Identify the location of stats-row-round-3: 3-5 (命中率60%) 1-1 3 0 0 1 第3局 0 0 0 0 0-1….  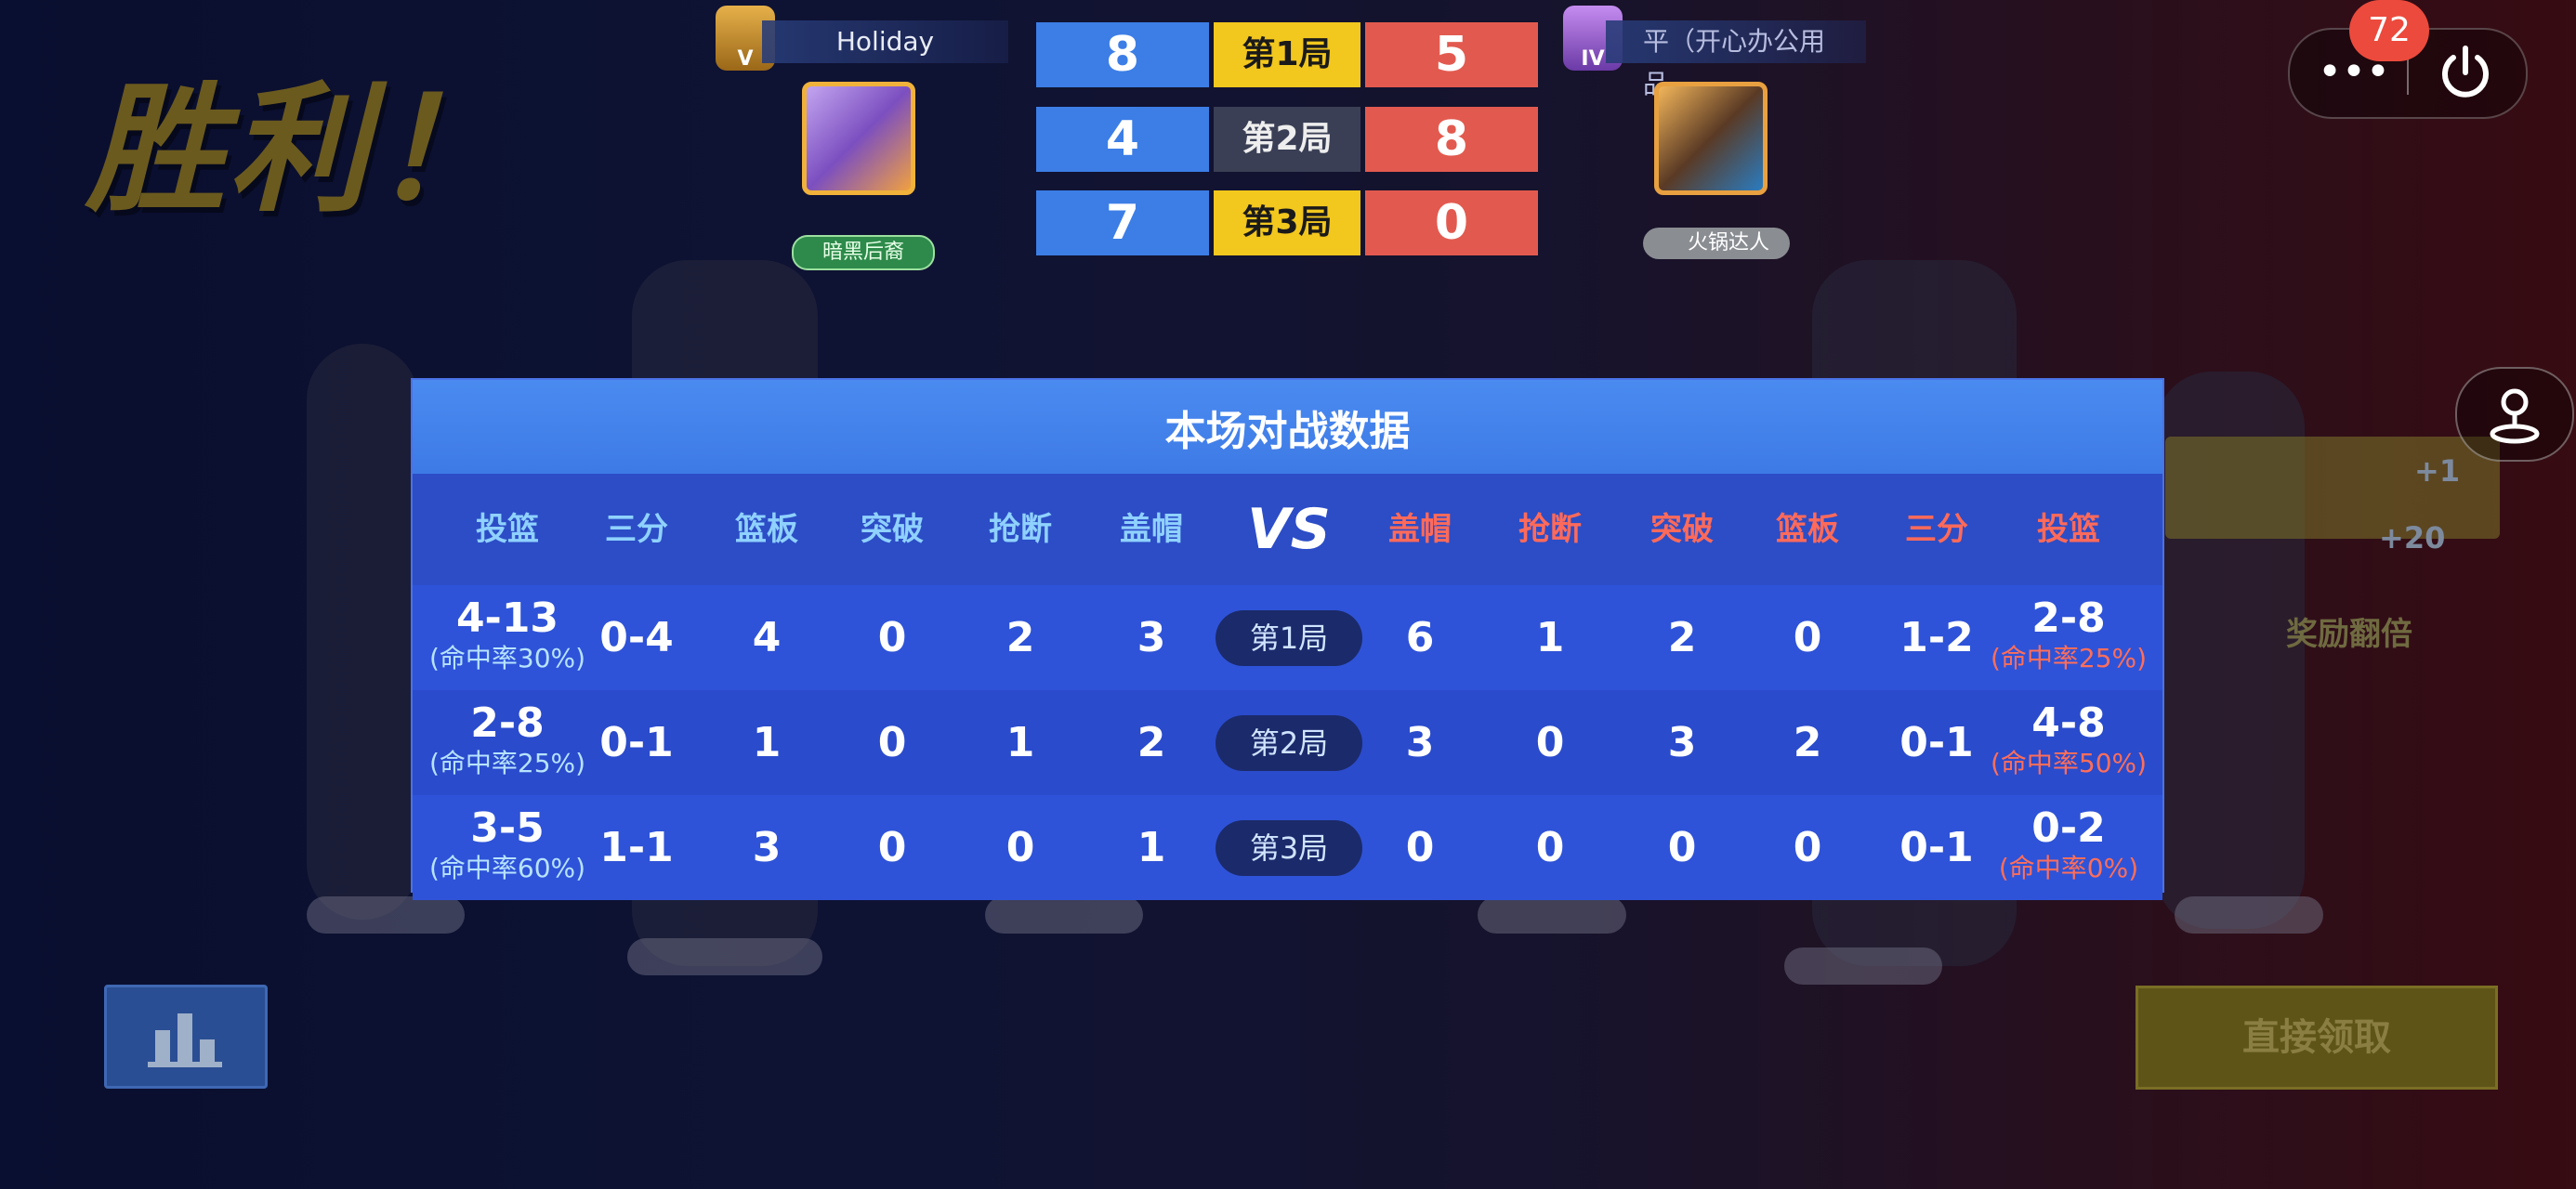
(1287, 848).